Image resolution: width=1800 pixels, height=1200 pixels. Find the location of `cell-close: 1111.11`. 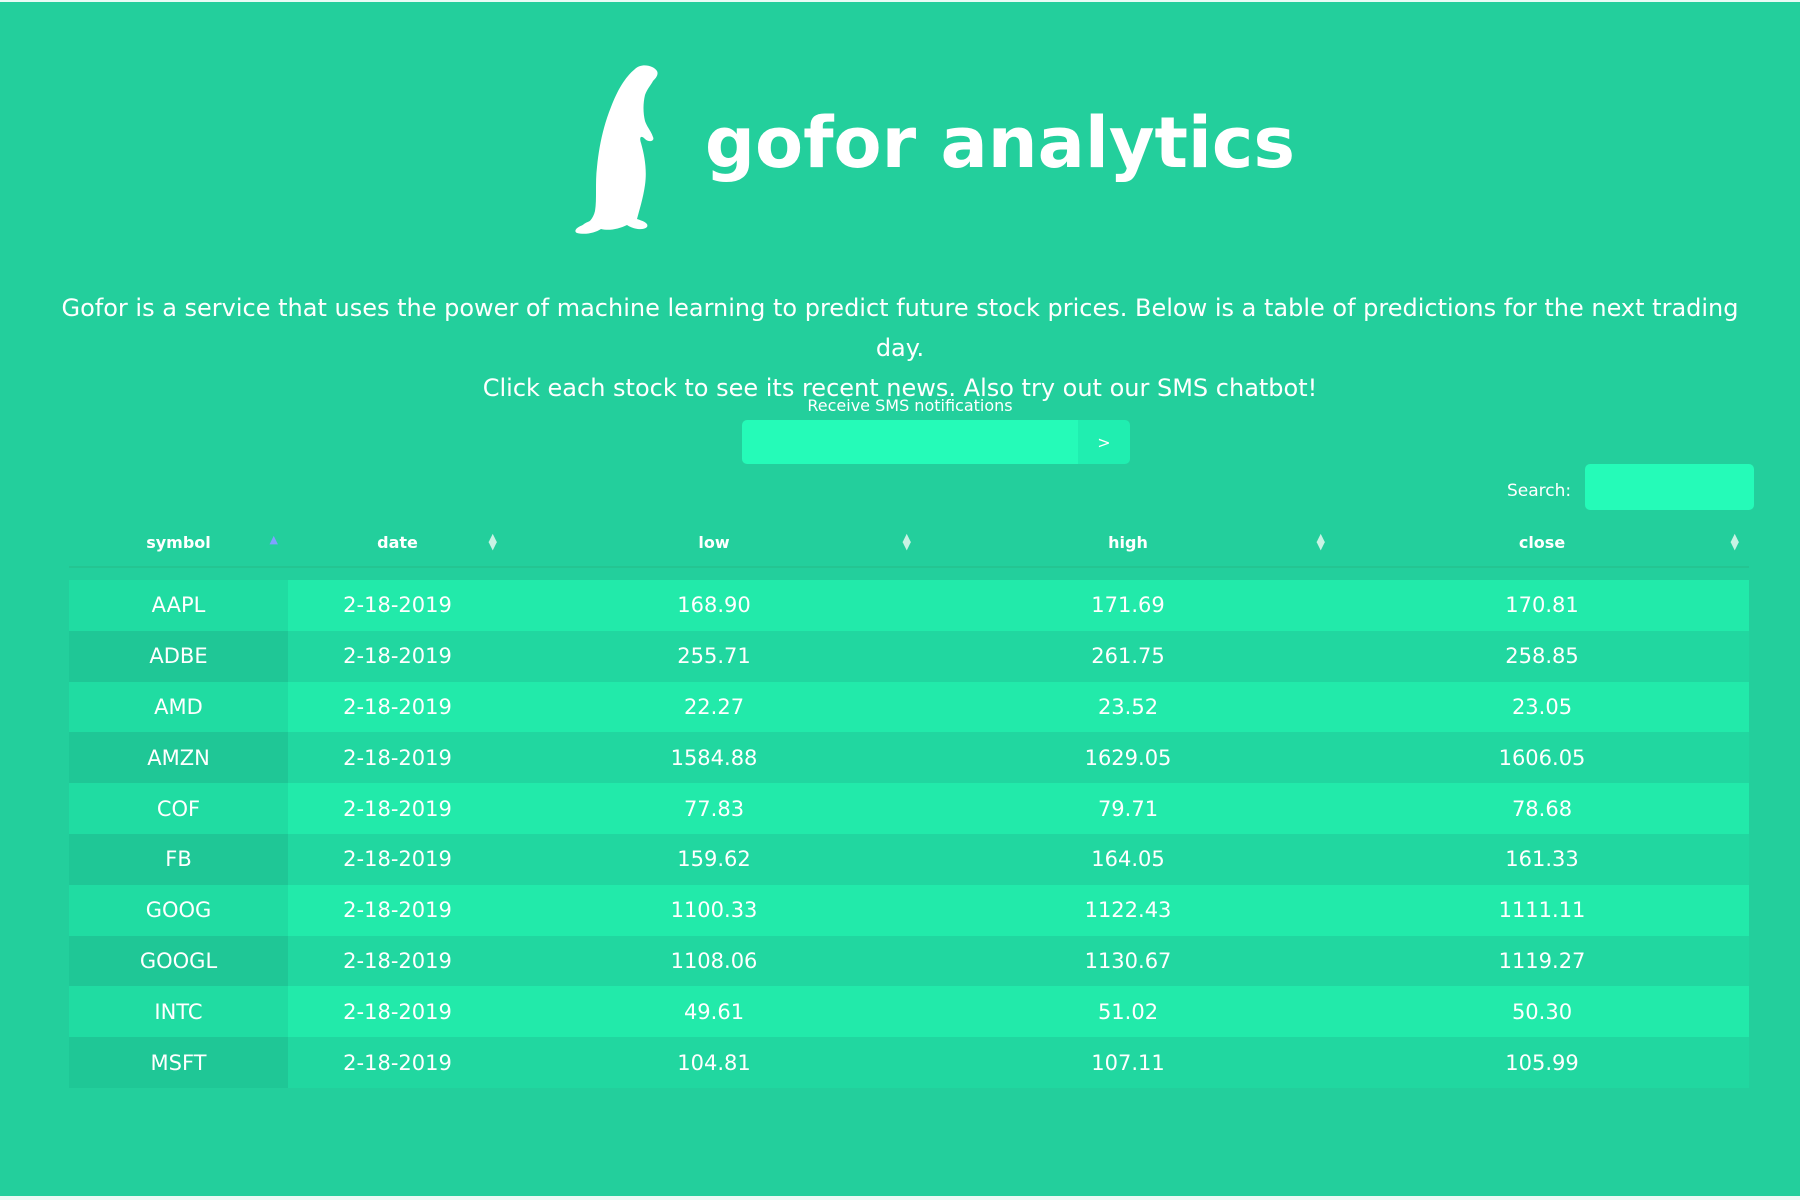

cell-close: 1111.11 is located at coordinates (1542, 910).